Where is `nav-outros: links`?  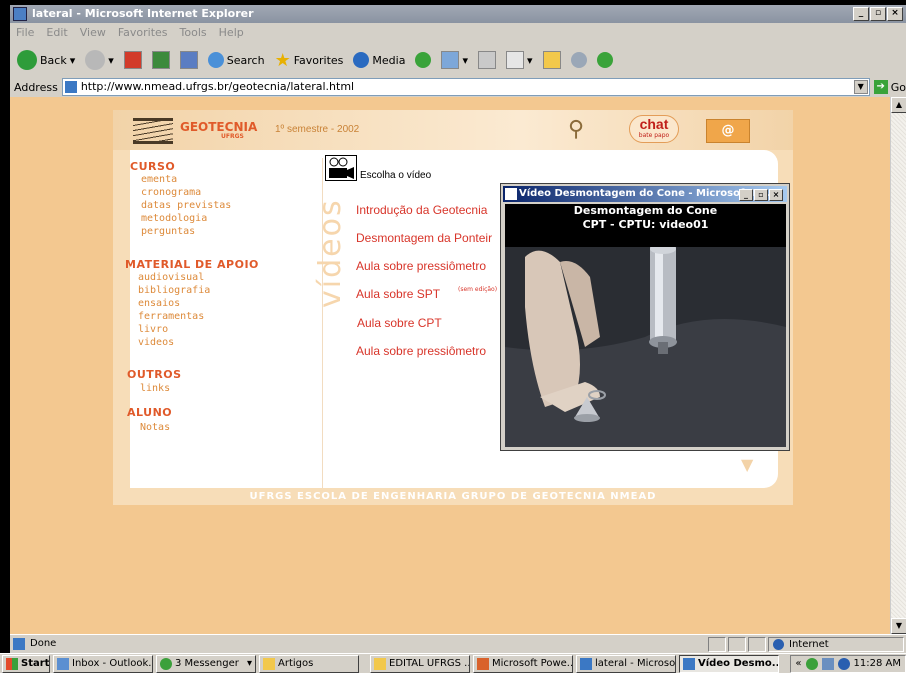 nav-outros: links is located at coordinates (155, 388).